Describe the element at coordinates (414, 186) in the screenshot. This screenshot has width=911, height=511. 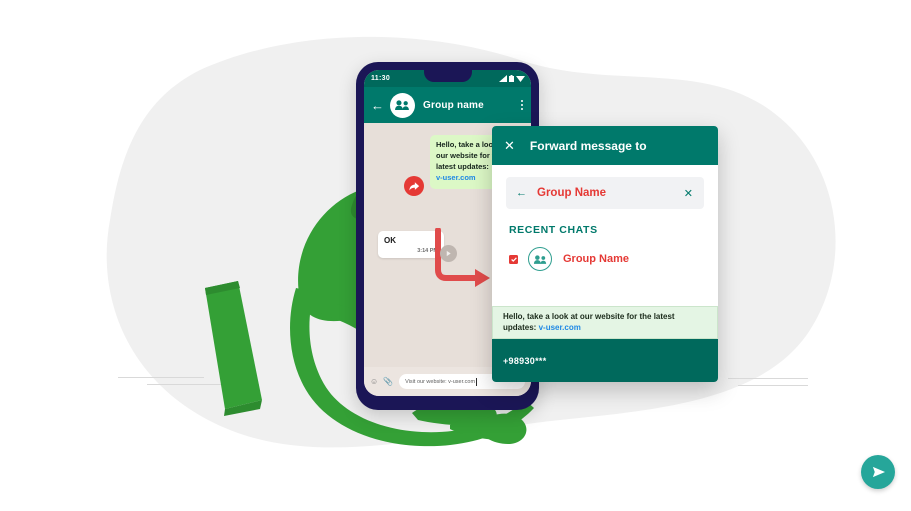
I see `forward-arrow-icon` at that location.